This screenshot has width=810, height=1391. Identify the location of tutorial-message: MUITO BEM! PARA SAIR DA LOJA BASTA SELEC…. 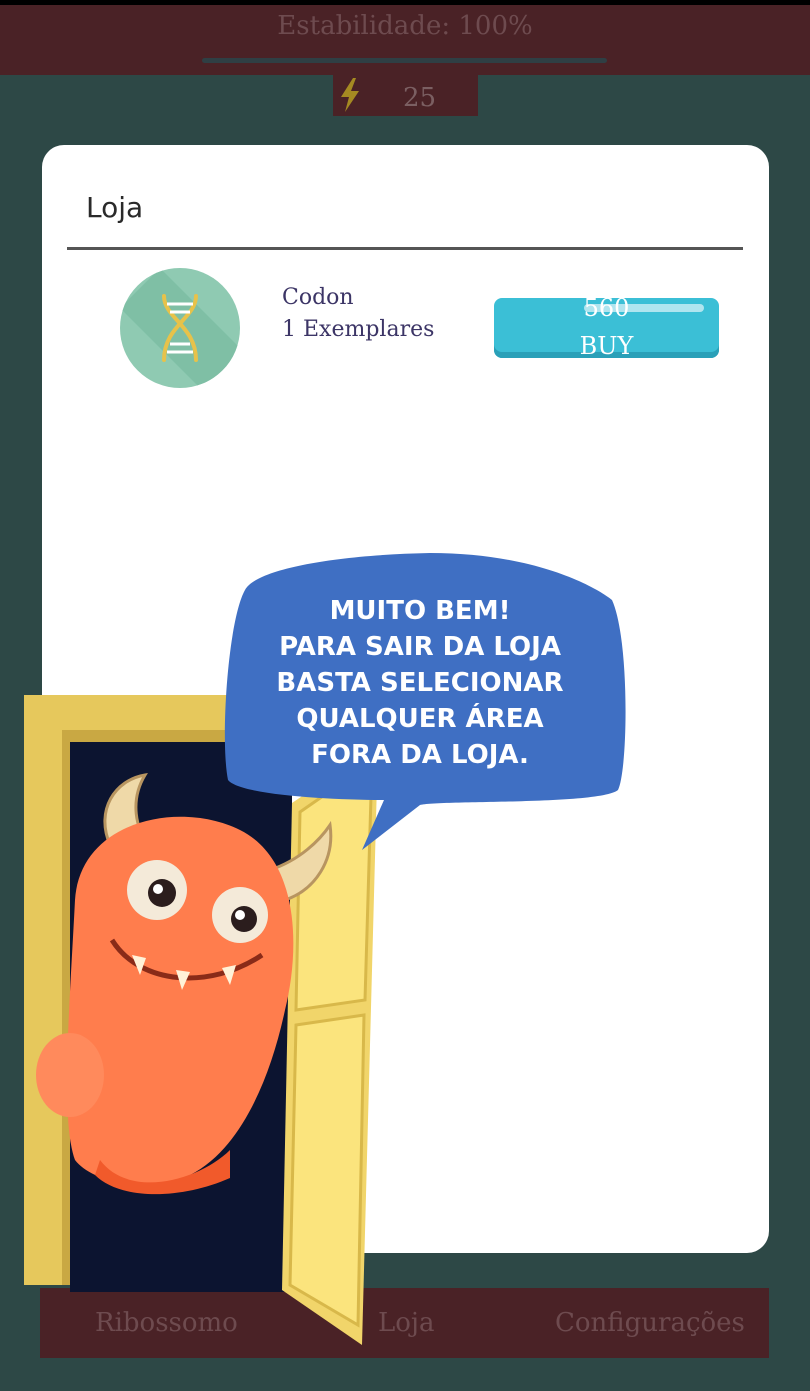
(420, 683).